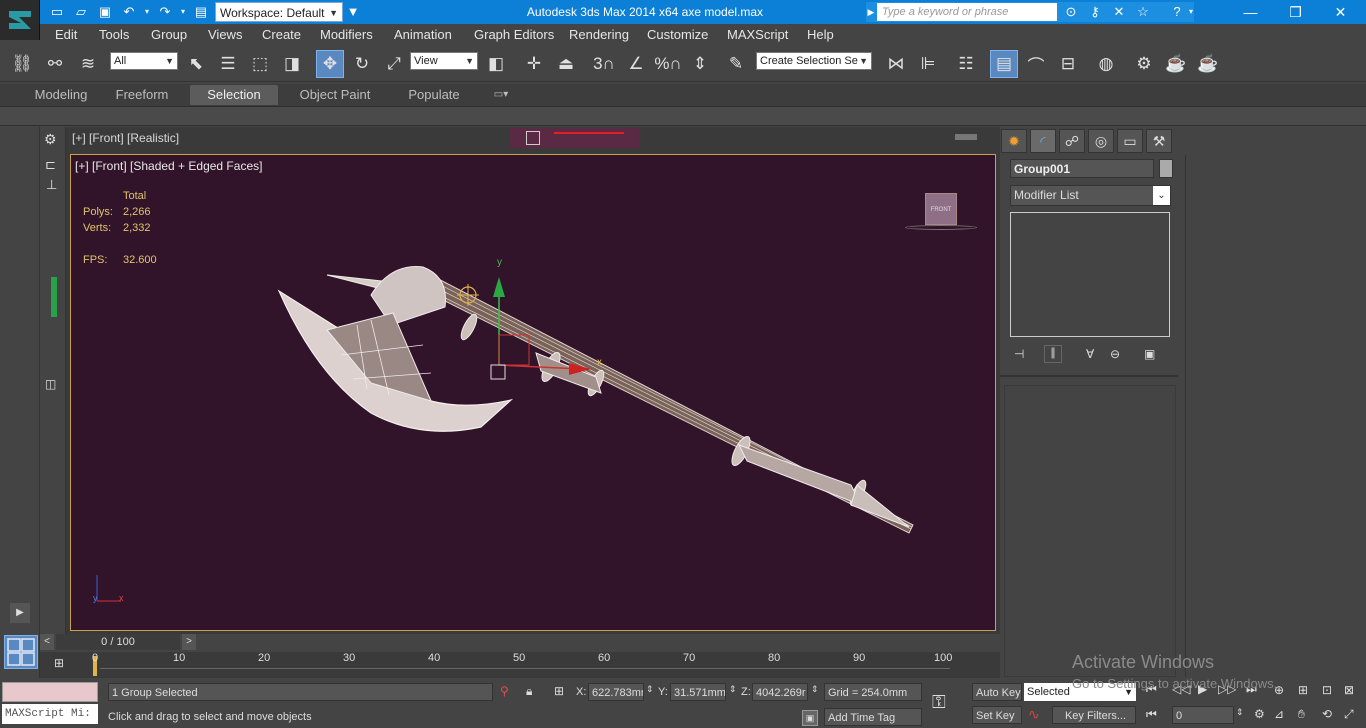  I want to click on select-and-rotate-icon: ↻, so click(362, 64).